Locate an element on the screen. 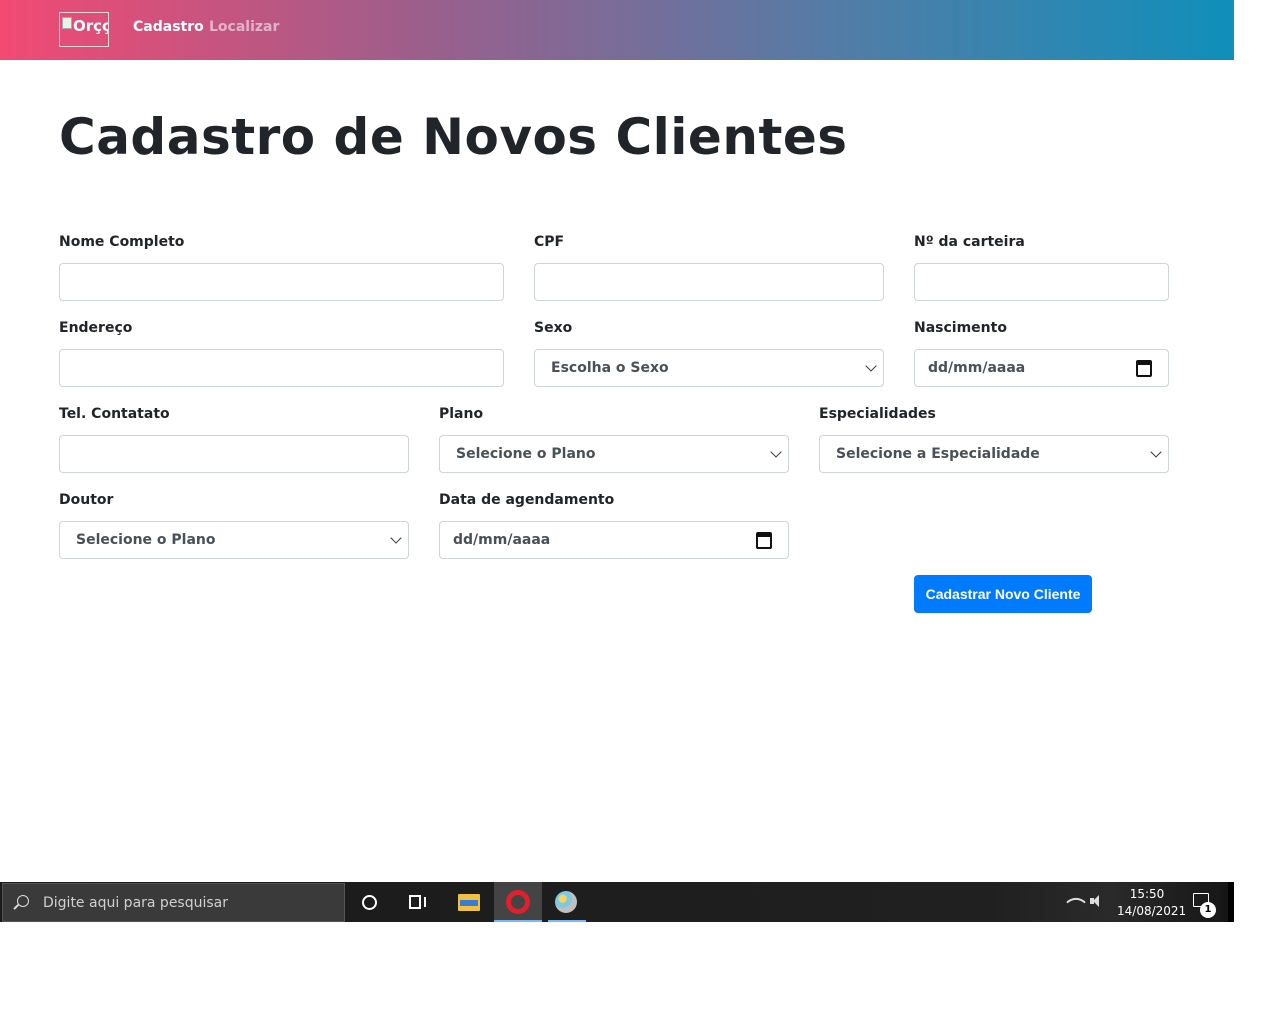  agendamento-date-input: dd/mm/aaaa is located at coordinates (614, 540).